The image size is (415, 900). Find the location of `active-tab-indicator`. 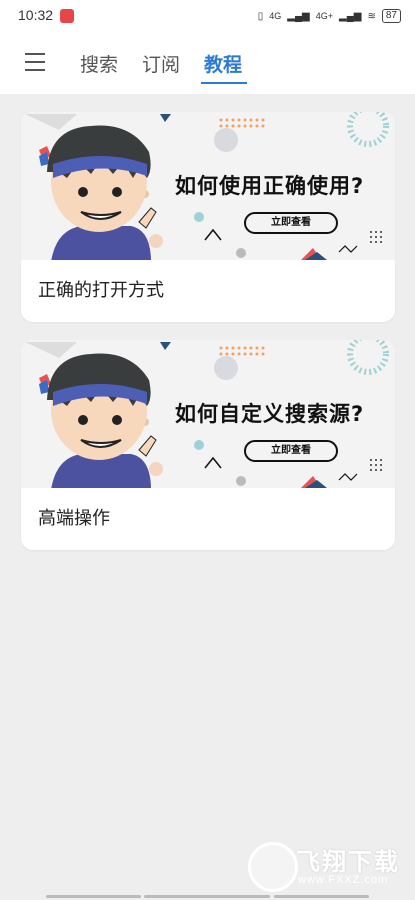

active-tab-indicator is located at coordinates (224, 83).